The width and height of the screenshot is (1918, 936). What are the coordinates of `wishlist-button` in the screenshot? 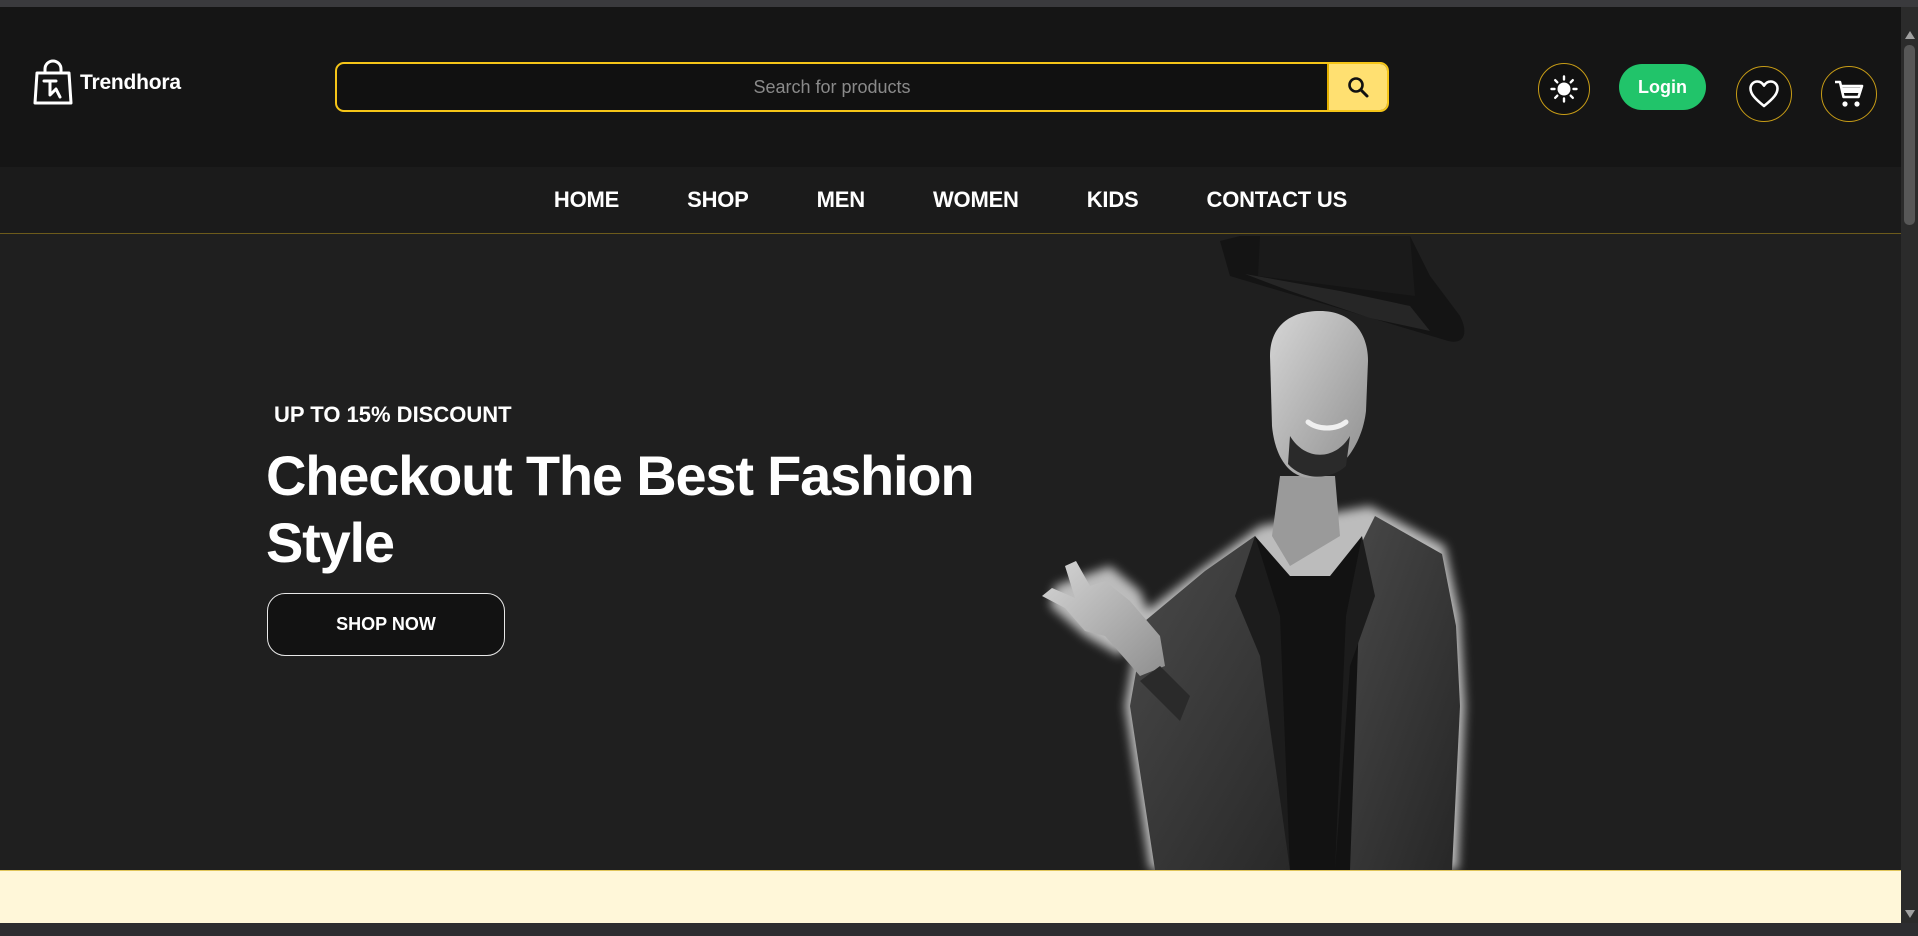 It's located at (1764, 94).